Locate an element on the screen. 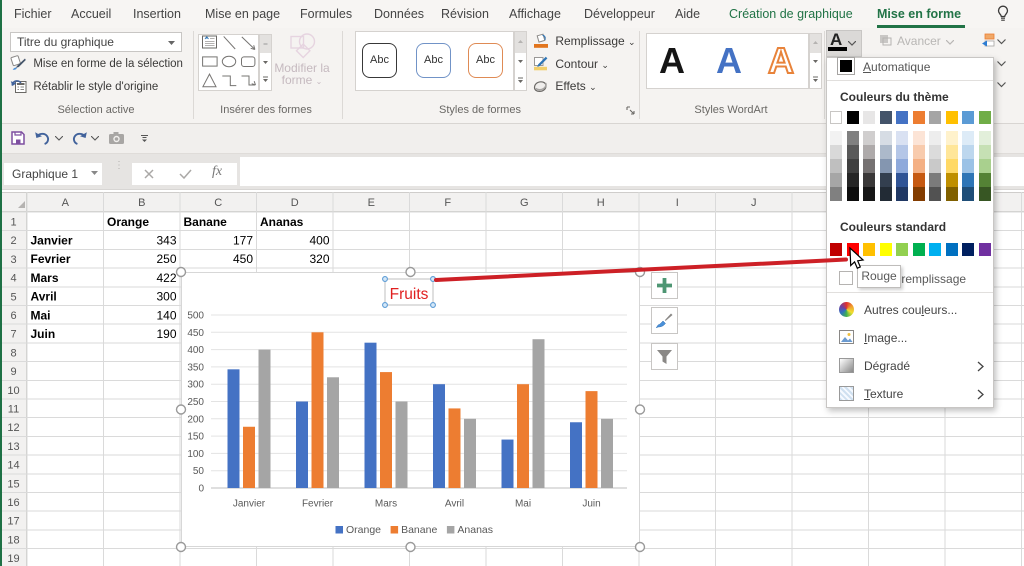 Image resolution: width=1024 pixels, height=566 pixels. svg-text: 343 is located at coordinates (166, 241).